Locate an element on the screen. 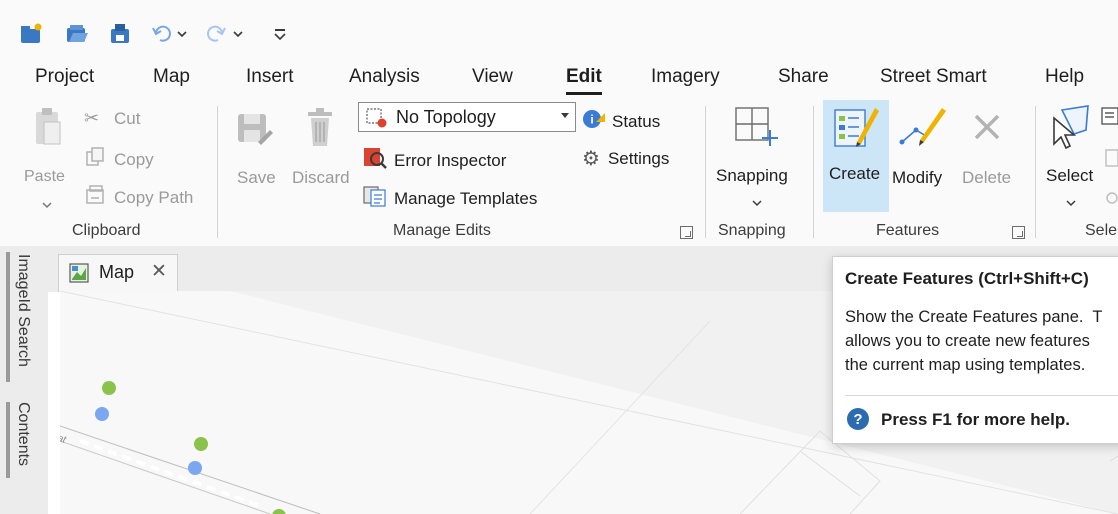 The image size is (1118, 514). side-tab-contents: Contents is located at coordinates (23, 434).